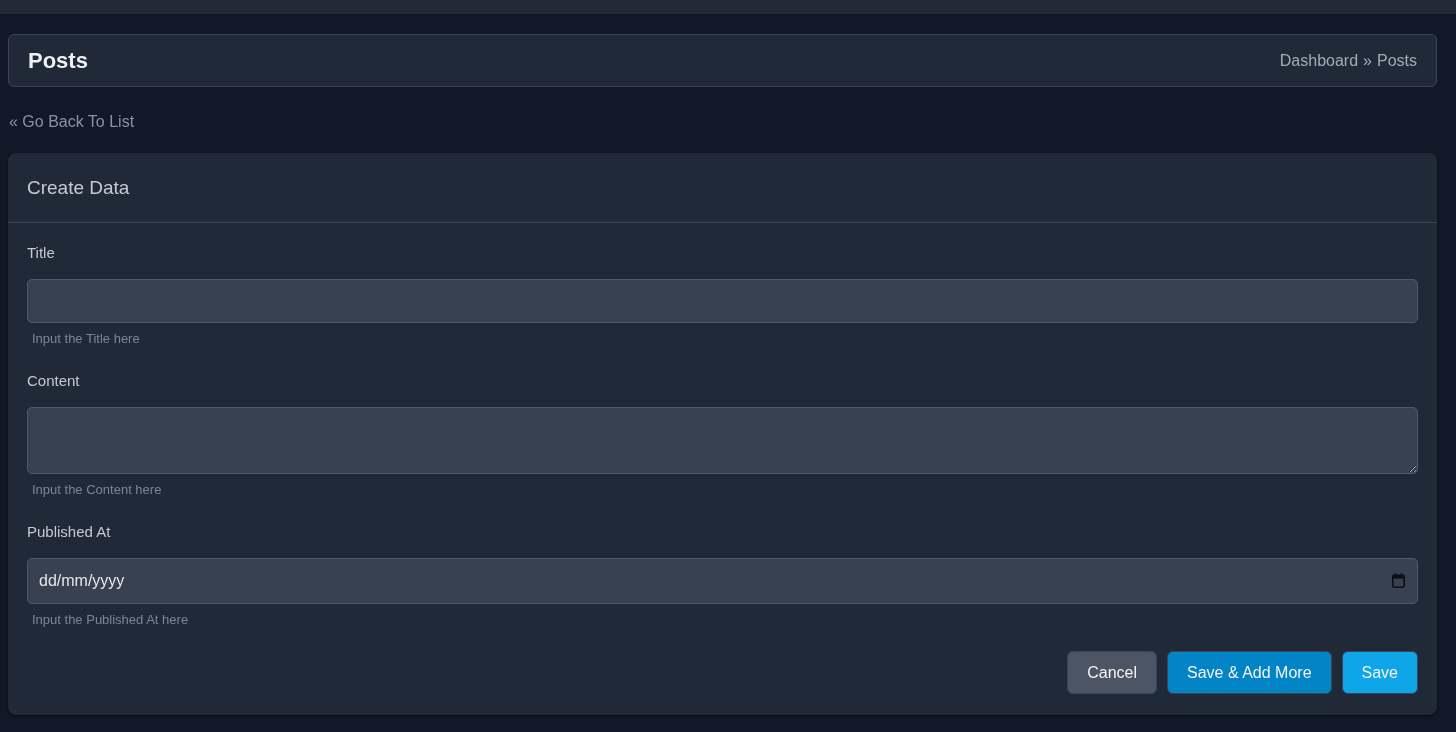  Describe the element at coordinates (722, 581) in the screenshot. I see `date-input: dd/mm/yyyy` at that location.